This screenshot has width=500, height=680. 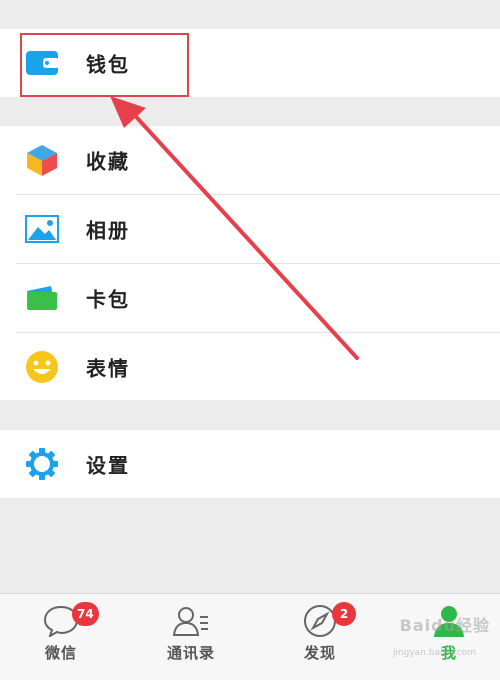 I want to click on watermark-url: jingyan.baidu.com, so click(x=434, y=653).